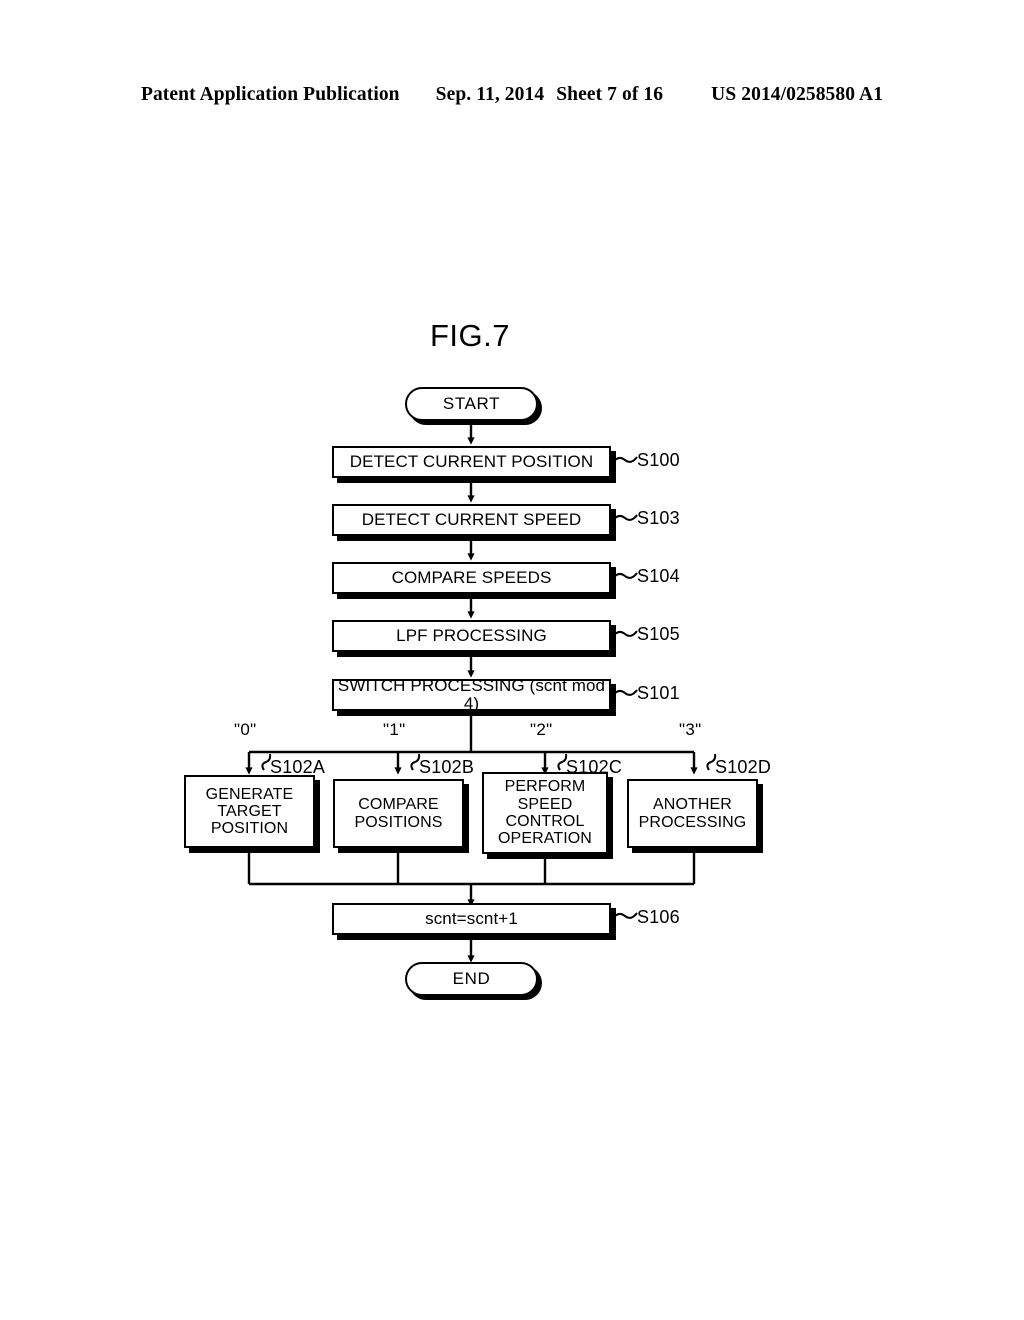 The image size is (1024, 1320). I want to click on branch-case-label-1: "1", so click(394, 729).